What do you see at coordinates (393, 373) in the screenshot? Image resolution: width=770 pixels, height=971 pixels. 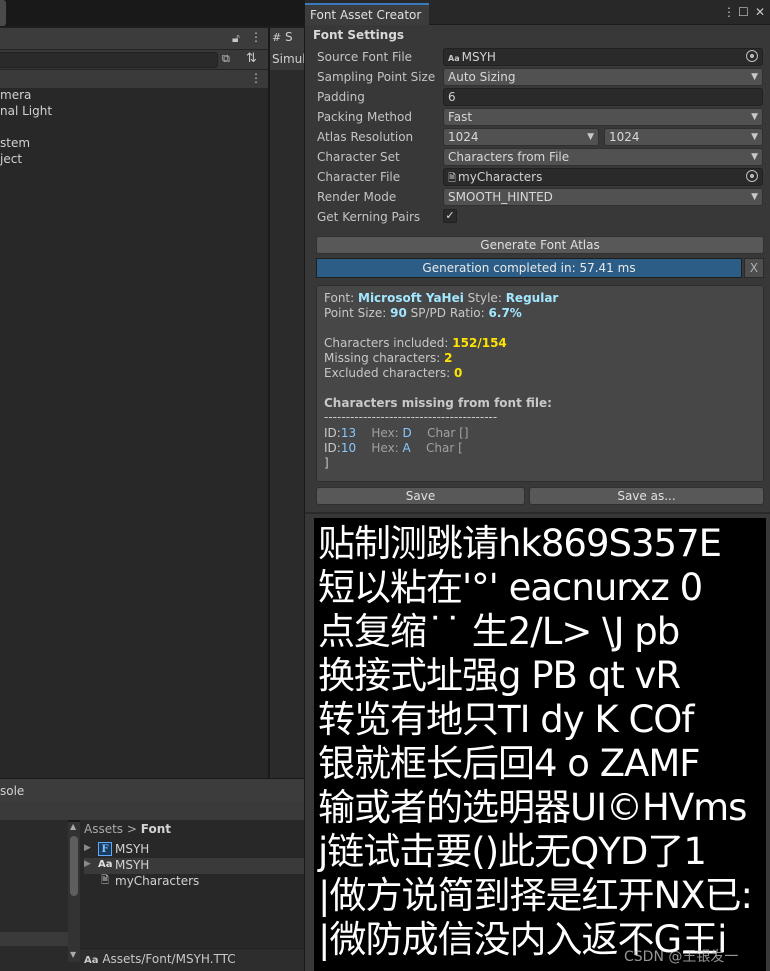 I see `report-excluded-line: Excluded characters: 0` at bounding box center [393, 373].